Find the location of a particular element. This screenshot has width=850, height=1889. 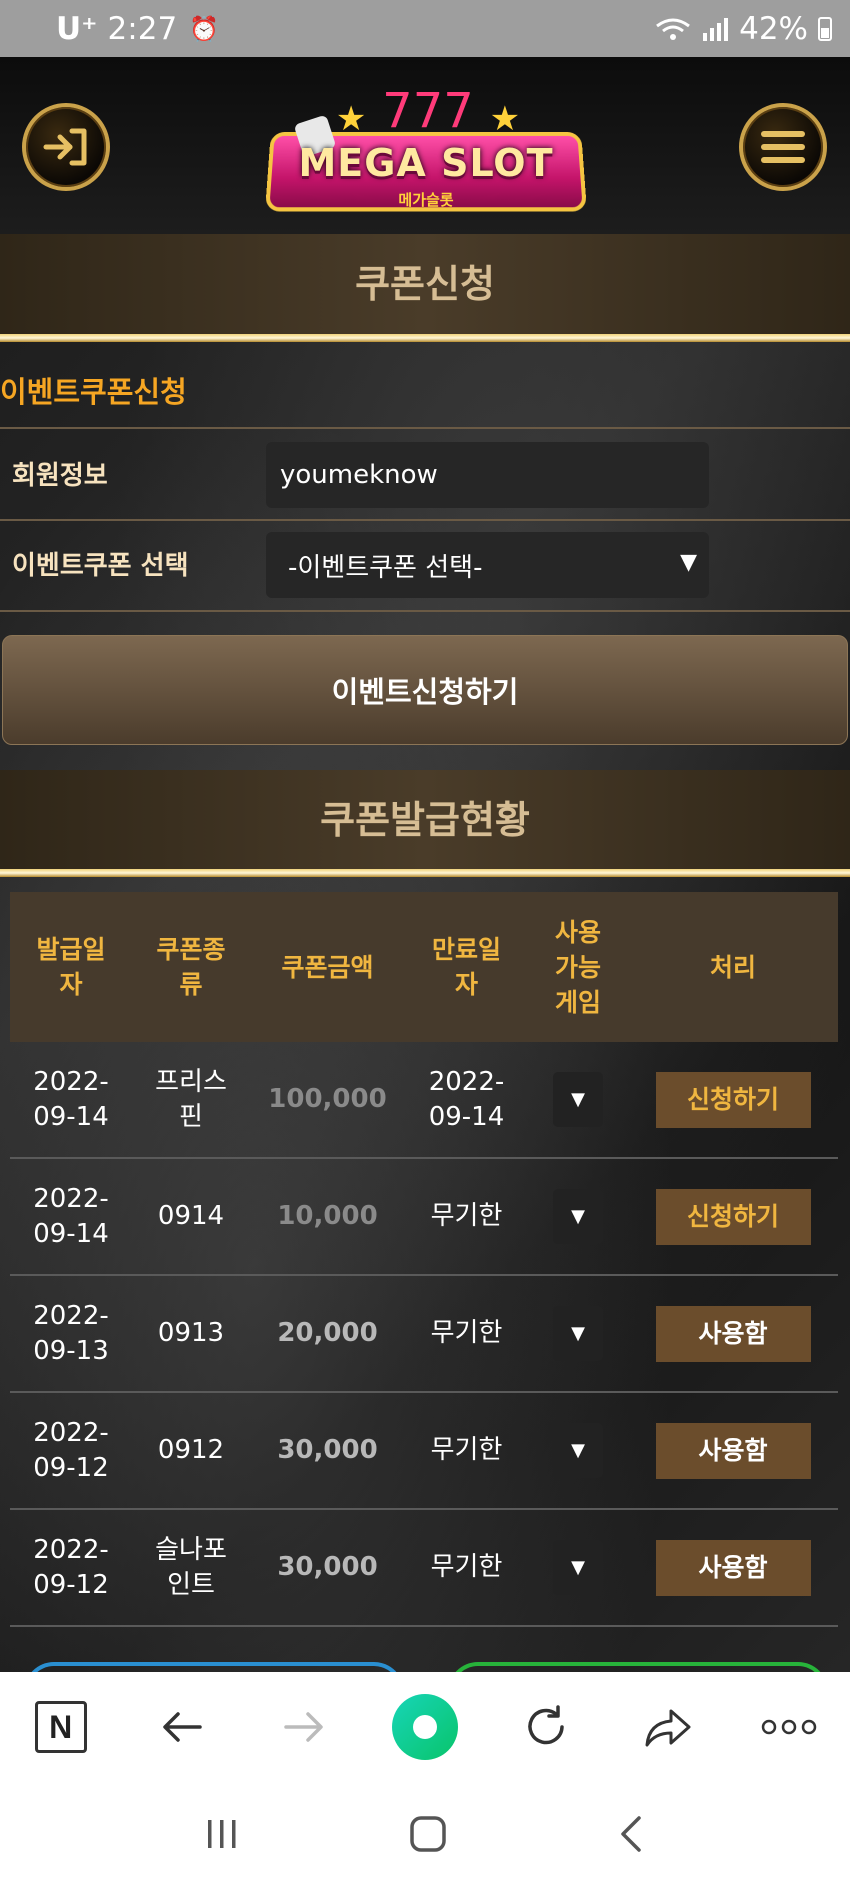

menu-button is located at coordinates (783, 147).